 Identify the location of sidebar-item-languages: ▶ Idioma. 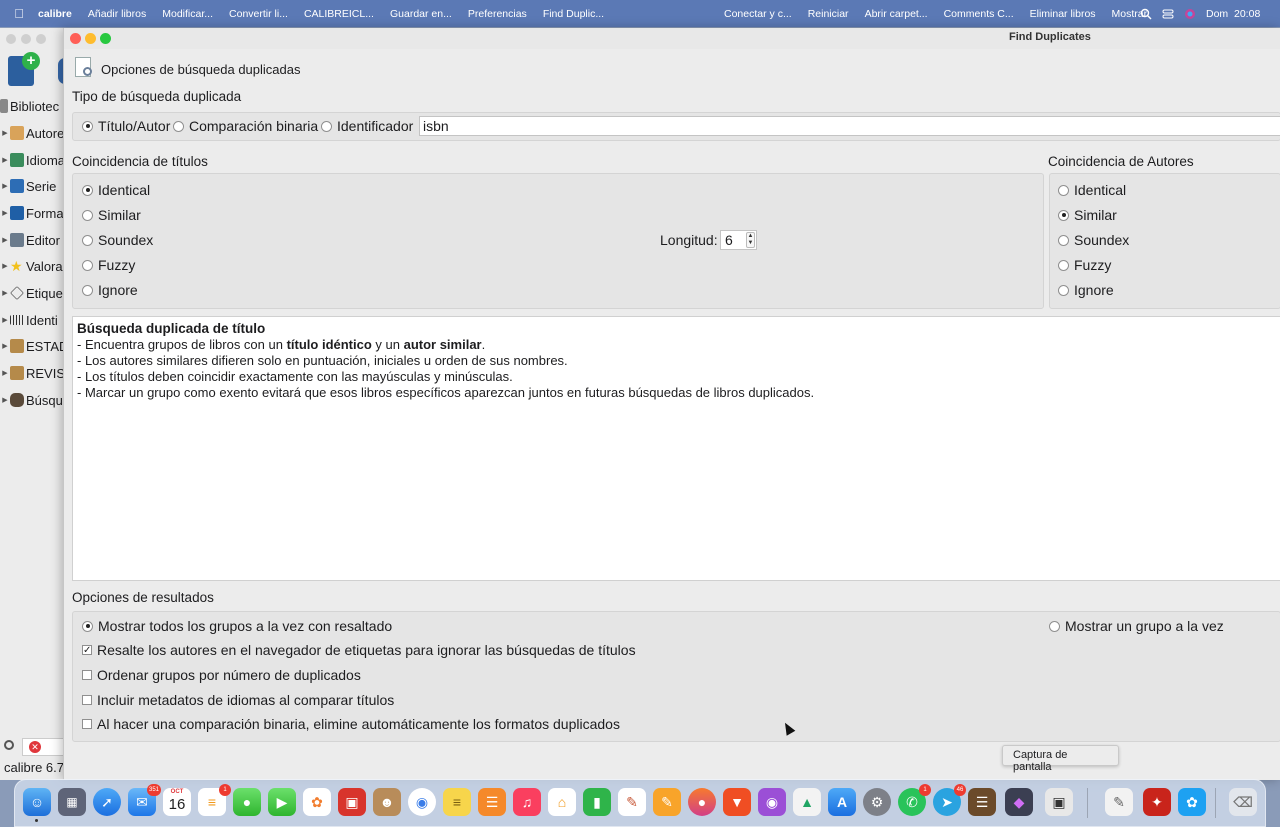
(35, 160).